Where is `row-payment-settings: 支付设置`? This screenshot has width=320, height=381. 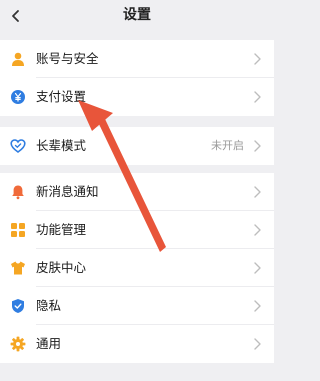 row-payment-settings: 支付设置 is located at coordinates (137, 97).